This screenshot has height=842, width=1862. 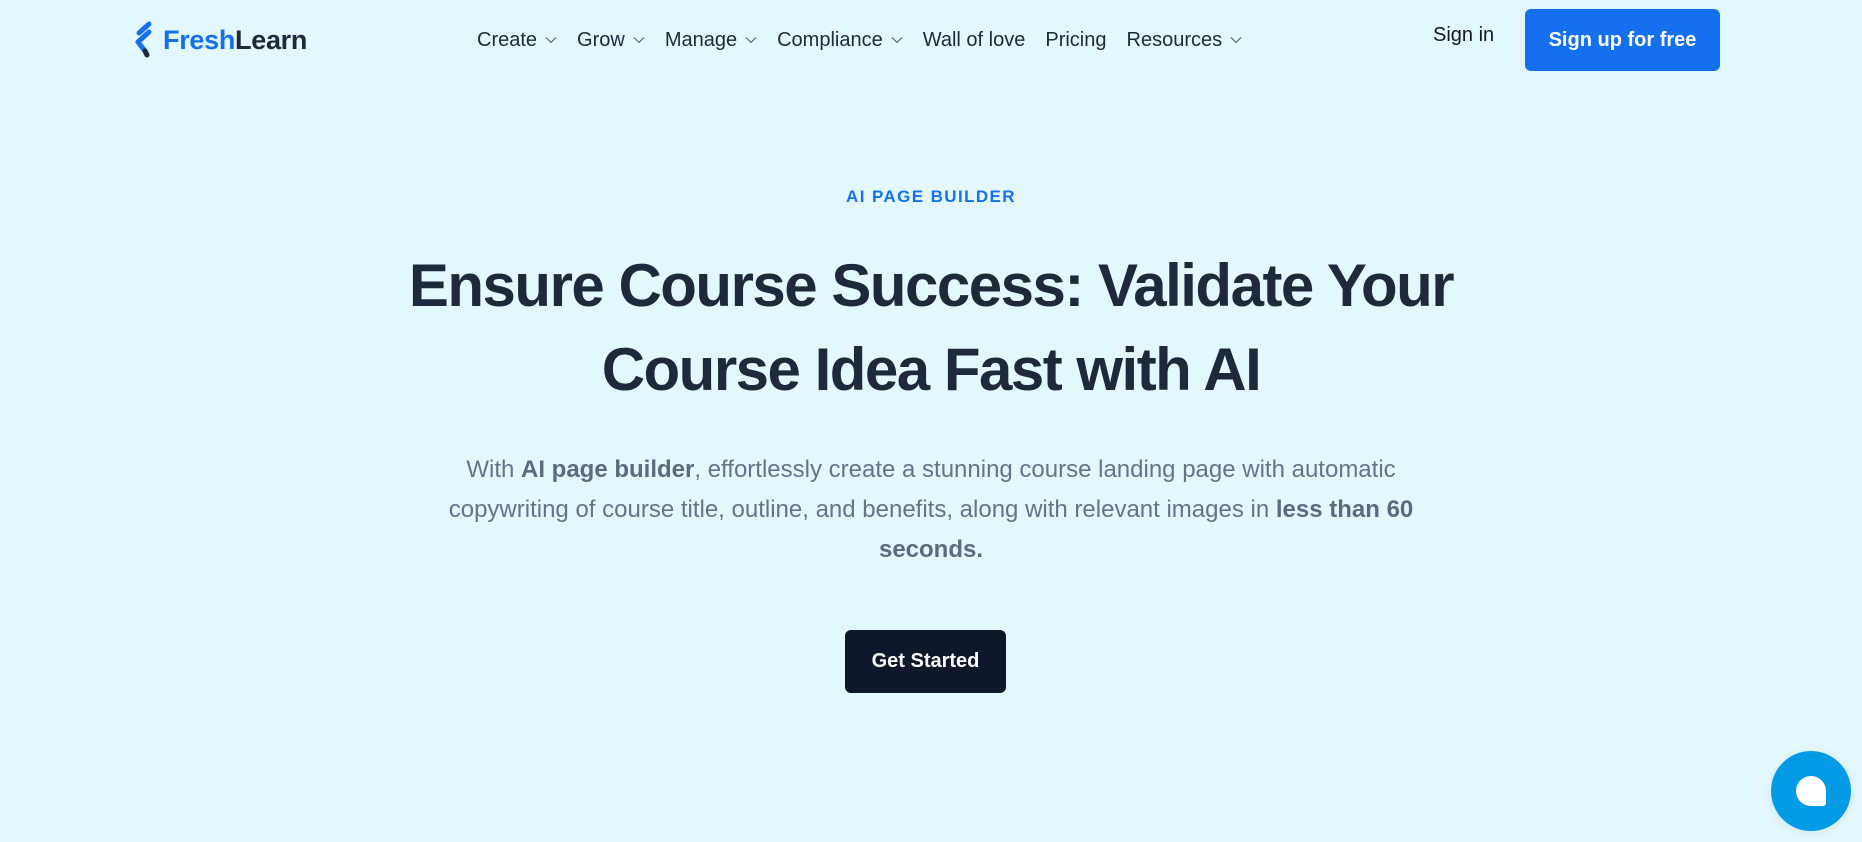 What do you see at coordinates (931, 369) in the screenshot?
I see `headline-line-2: Course Idea Fast with AI` at bounding box center [931, 369].